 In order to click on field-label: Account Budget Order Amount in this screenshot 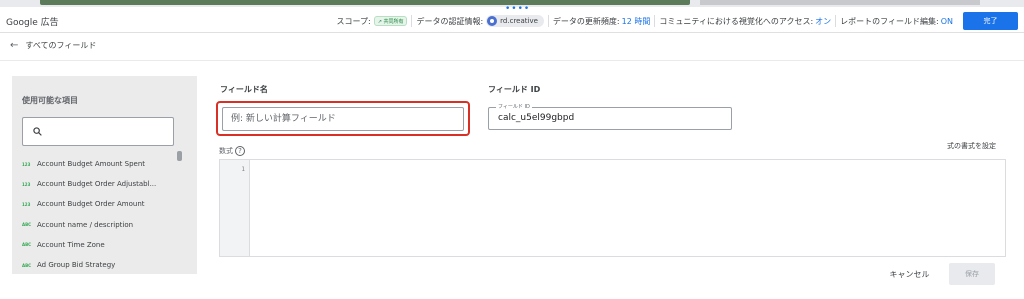, I will do `click(91, 204)`.